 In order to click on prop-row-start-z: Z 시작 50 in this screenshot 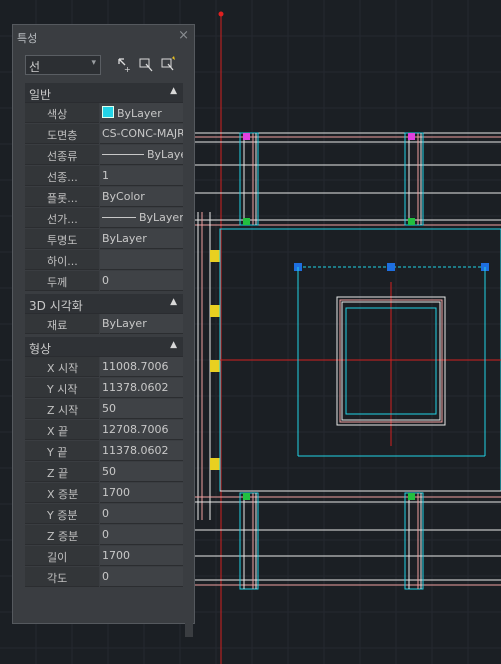, I will do `click(104, 409)`.